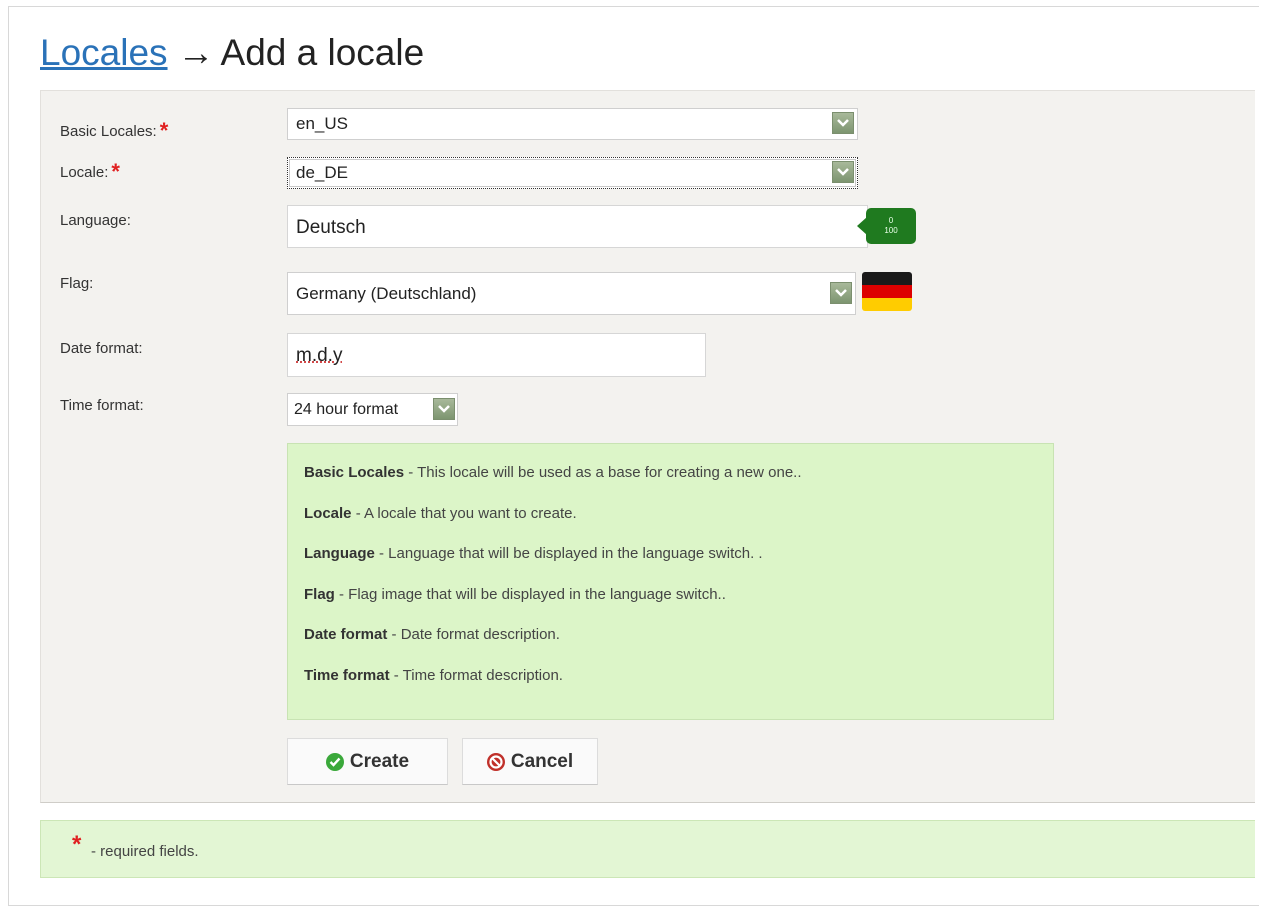 This screenshot has width=1261, height=909. I want to click on no-entry-icon, so click(495, 761).